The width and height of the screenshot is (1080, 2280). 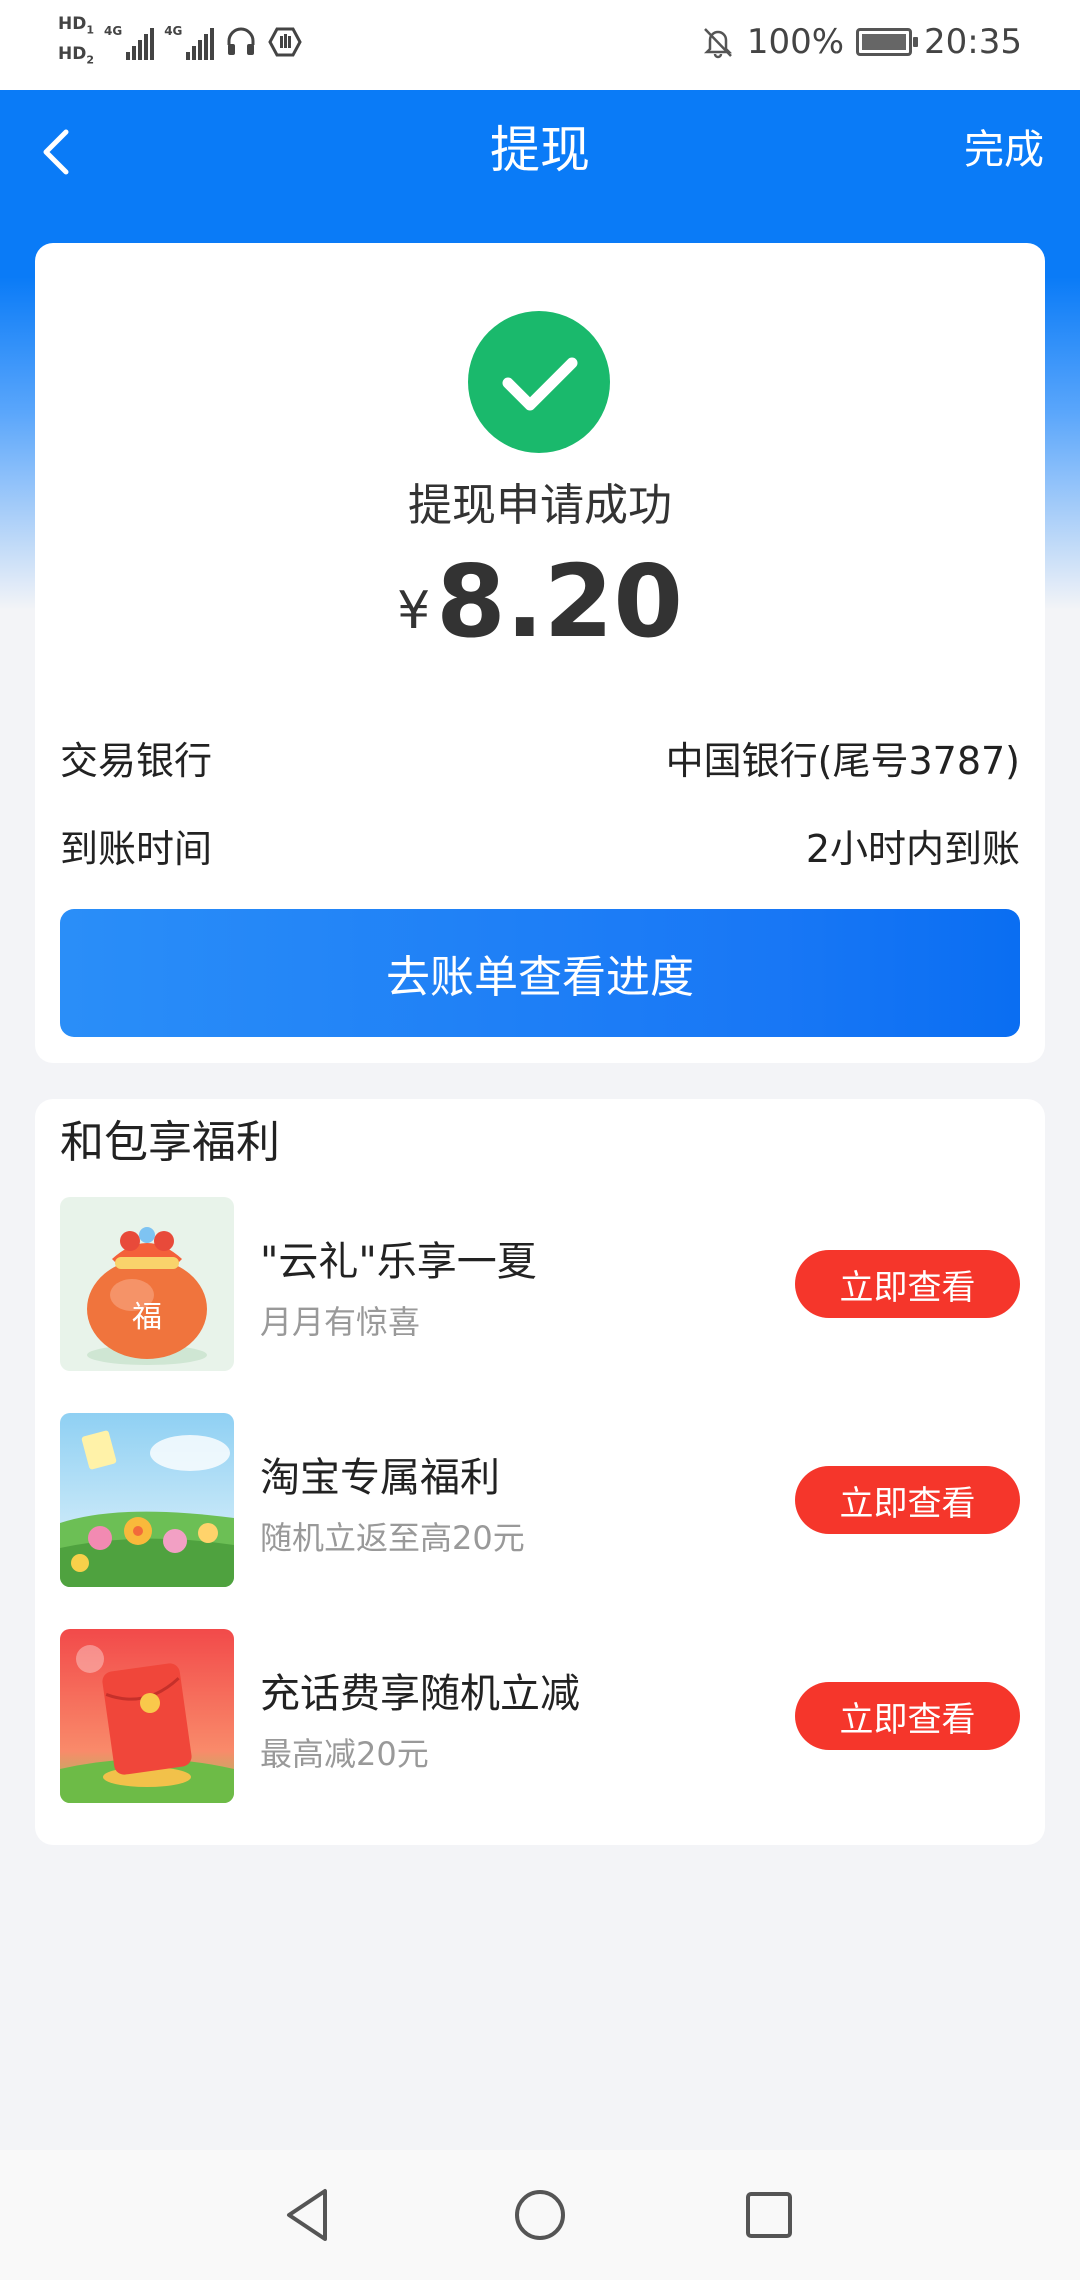 What do you see at coordinates (340, 1322) in the screenshot?
I see `benefit-subtitle: 月月有惊喜` at bounding box center [340, 1322].